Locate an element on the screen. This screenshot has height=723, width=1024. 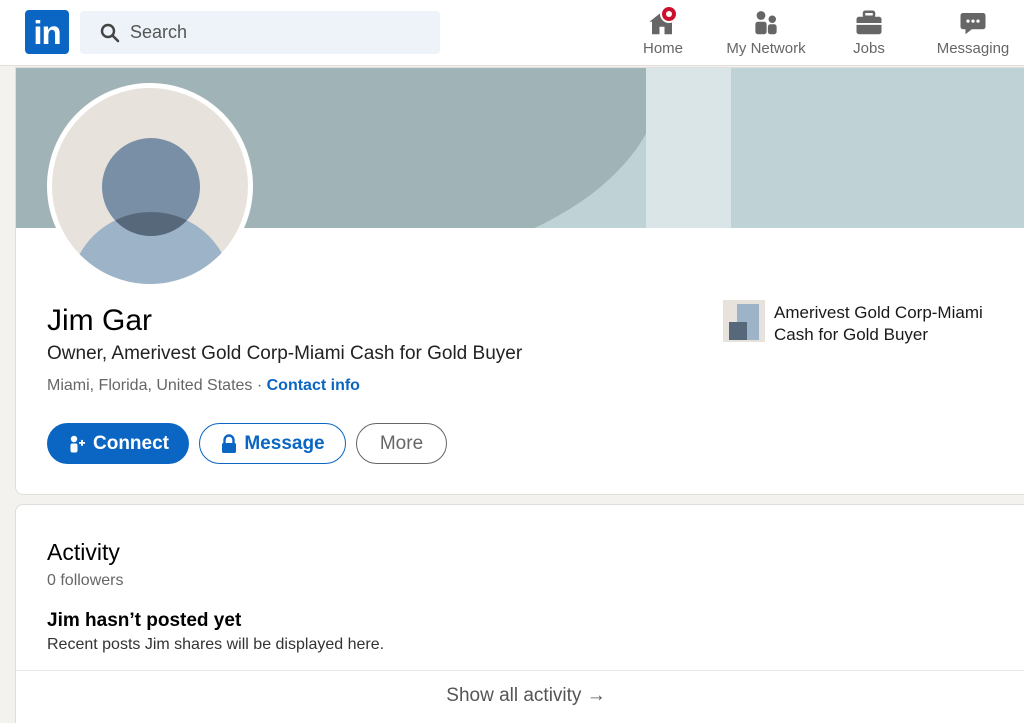
nav-label-my-network: My Network is located at coordinates (766, 48).